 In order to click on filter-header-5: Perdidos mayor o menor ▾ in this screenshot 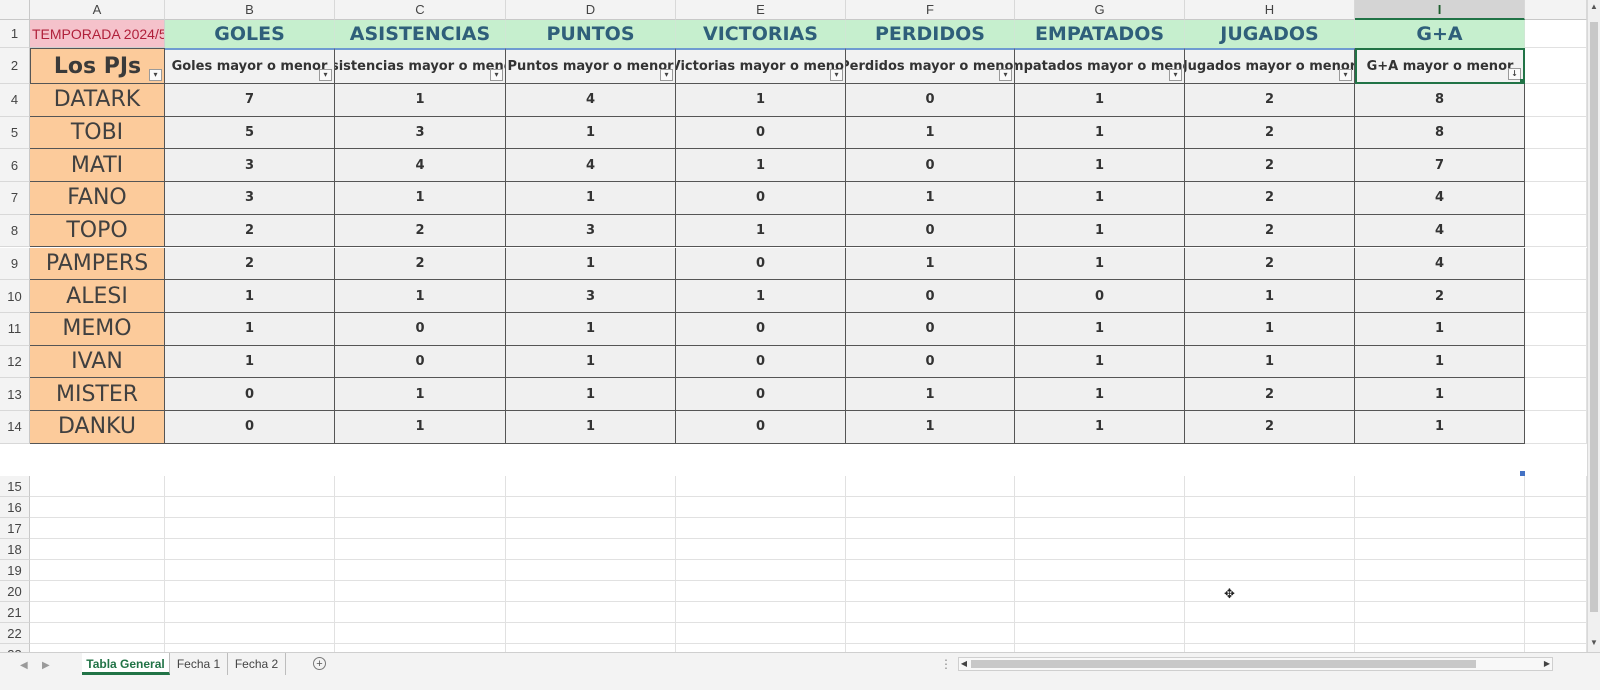, I will do `click(930, 66)`.